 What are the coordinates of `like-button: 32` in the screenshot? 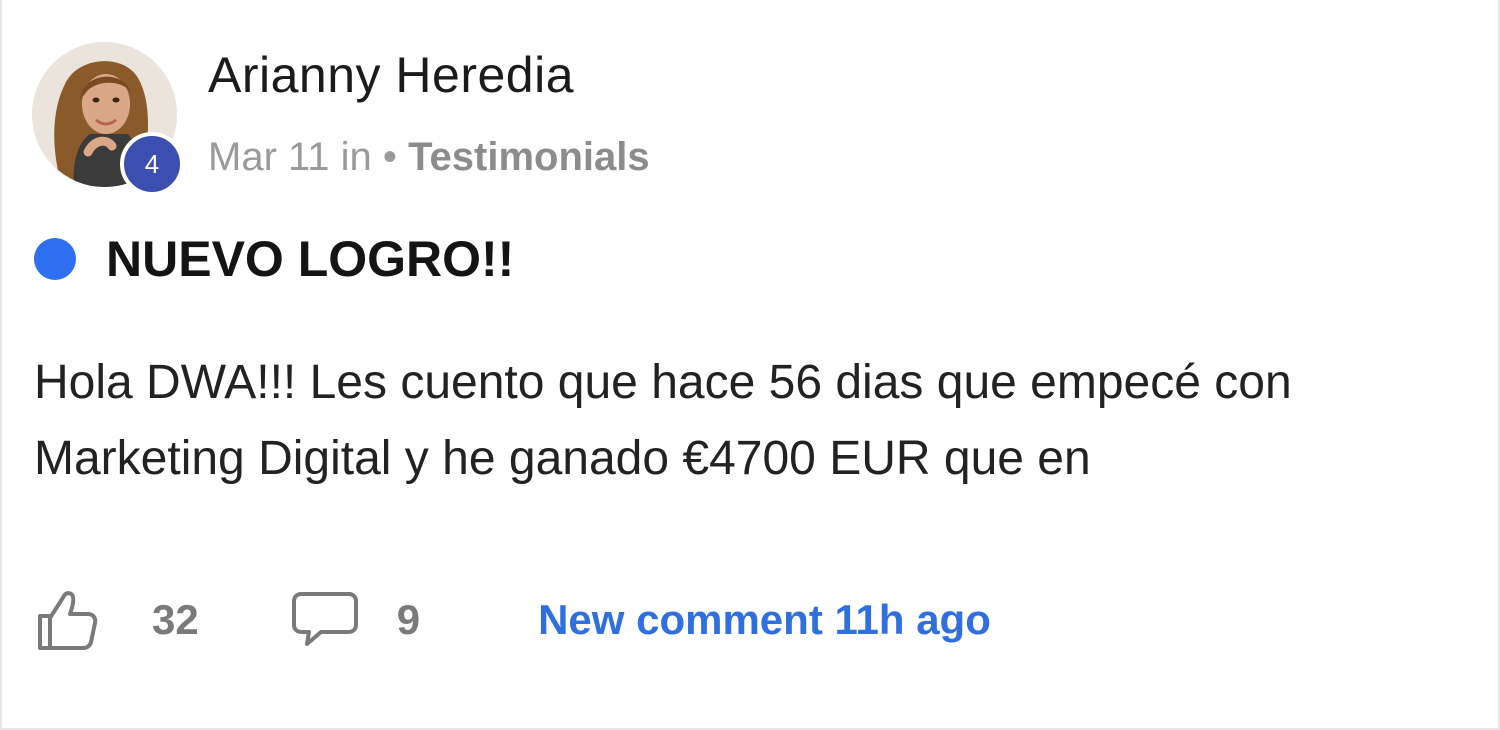 It's located at (116, 620).